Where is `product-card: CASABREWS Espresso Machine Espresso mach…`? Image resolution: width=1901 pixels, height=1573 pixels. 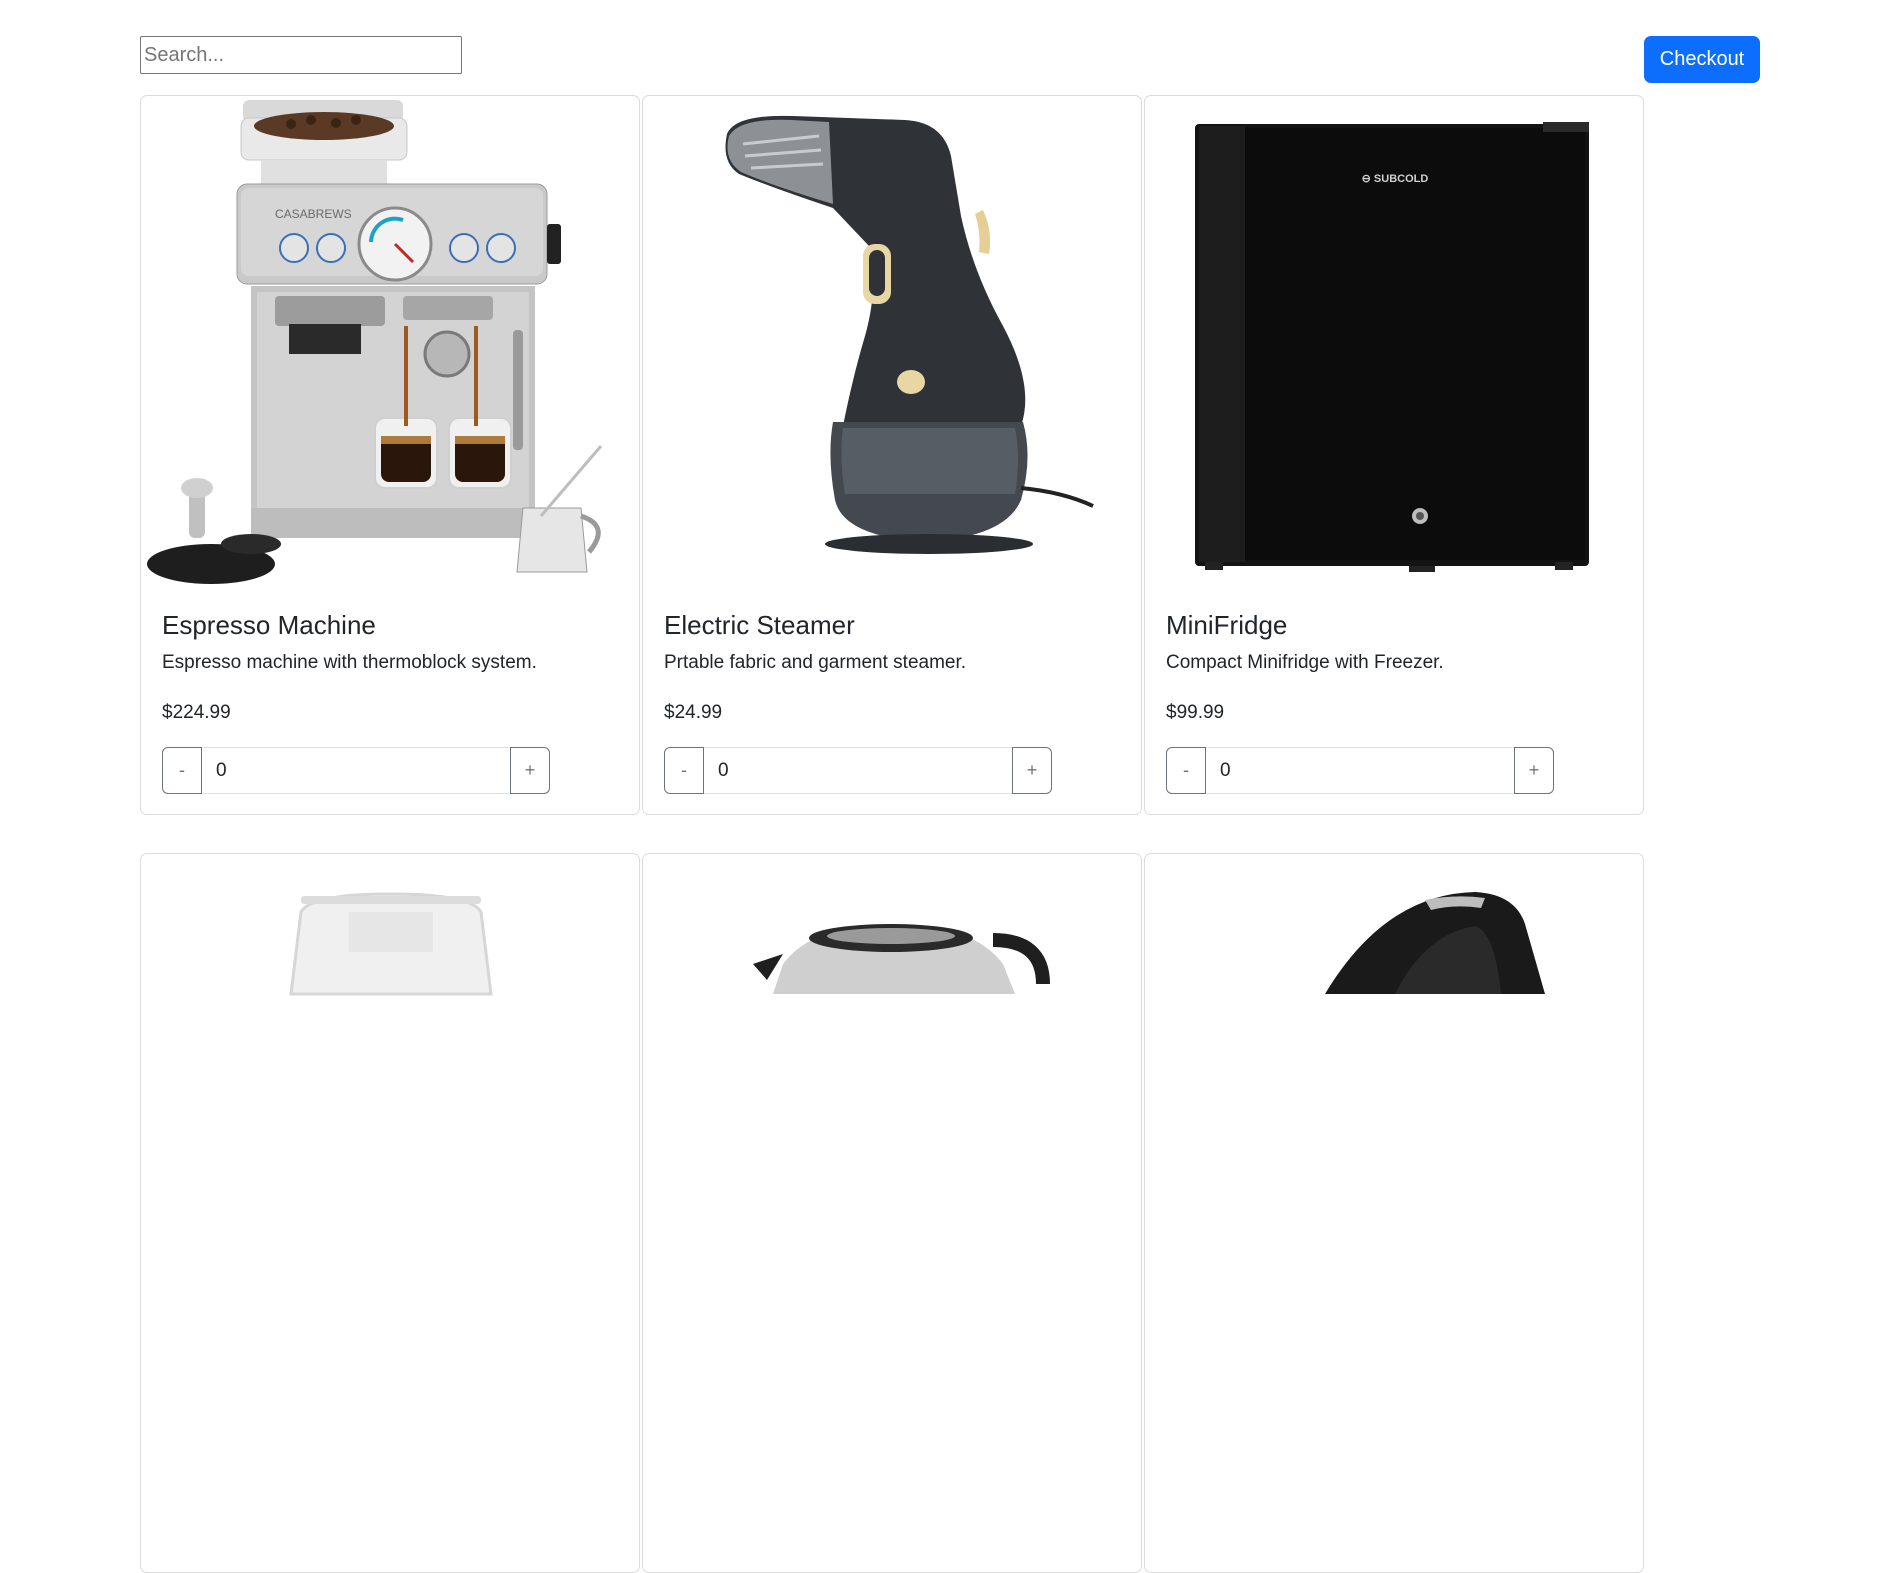
product-card: CASABREWS Espresso Machine Espresso mach… is located at coordinates (390, 455).